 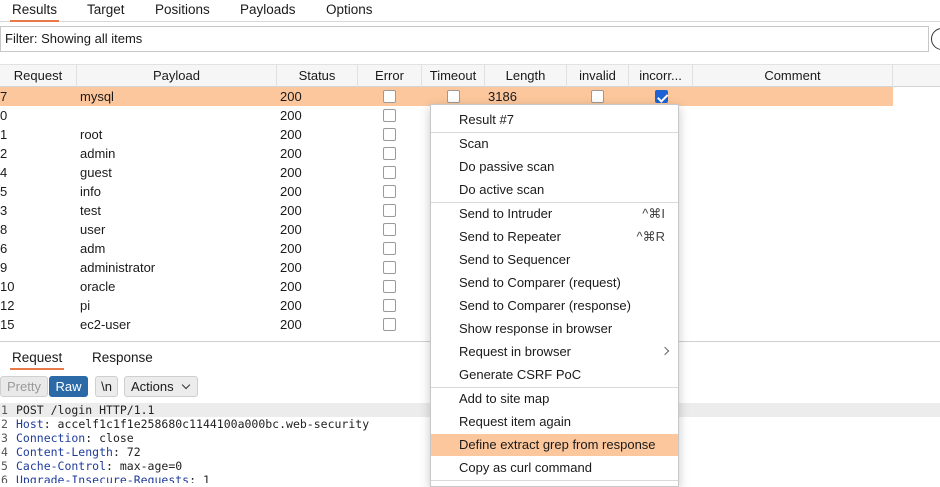 I want to click on timeout-checkbox, so click(x=453, y=96).